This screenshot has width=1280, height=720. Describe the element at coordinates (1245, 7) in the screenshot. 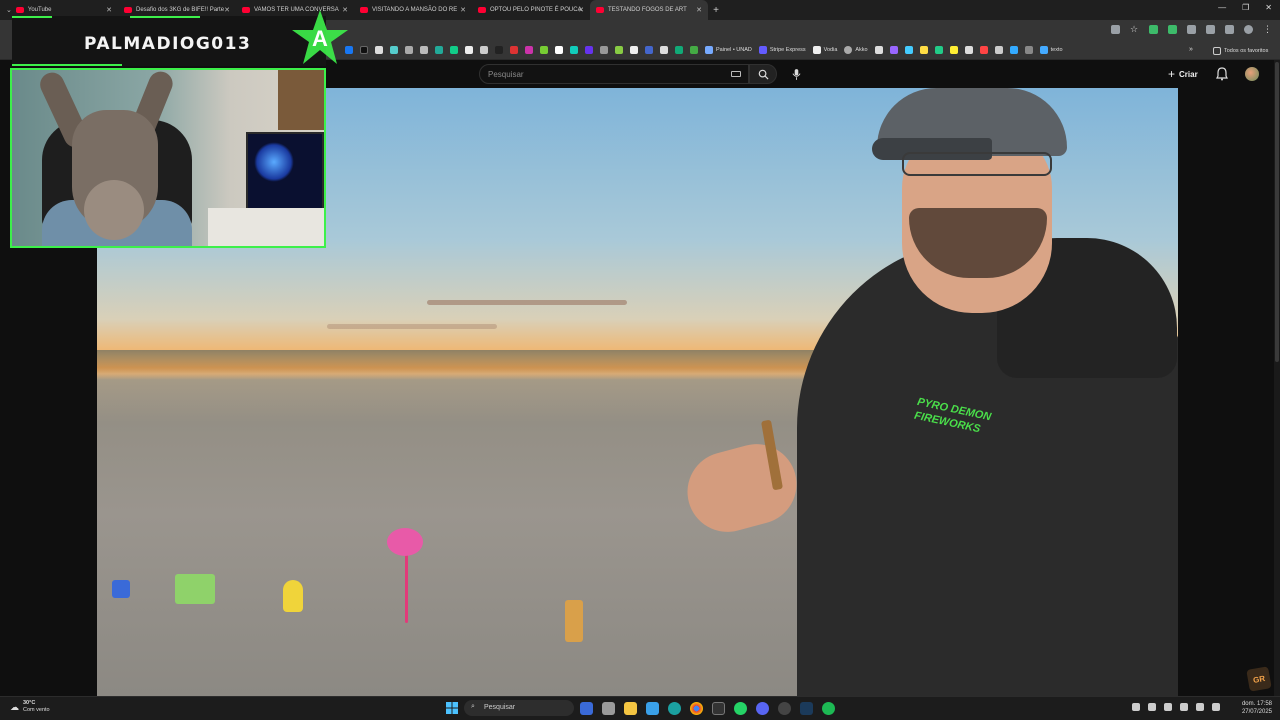

I see `maximize-icon: ❐` at that location.